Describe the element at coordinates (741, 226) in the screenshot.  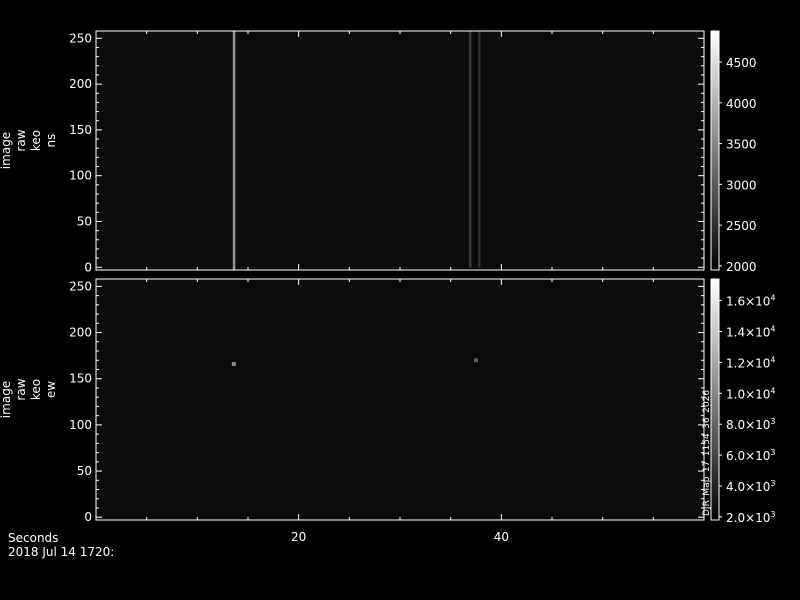
I see `colorbar-tick-label: 2500` at that location.